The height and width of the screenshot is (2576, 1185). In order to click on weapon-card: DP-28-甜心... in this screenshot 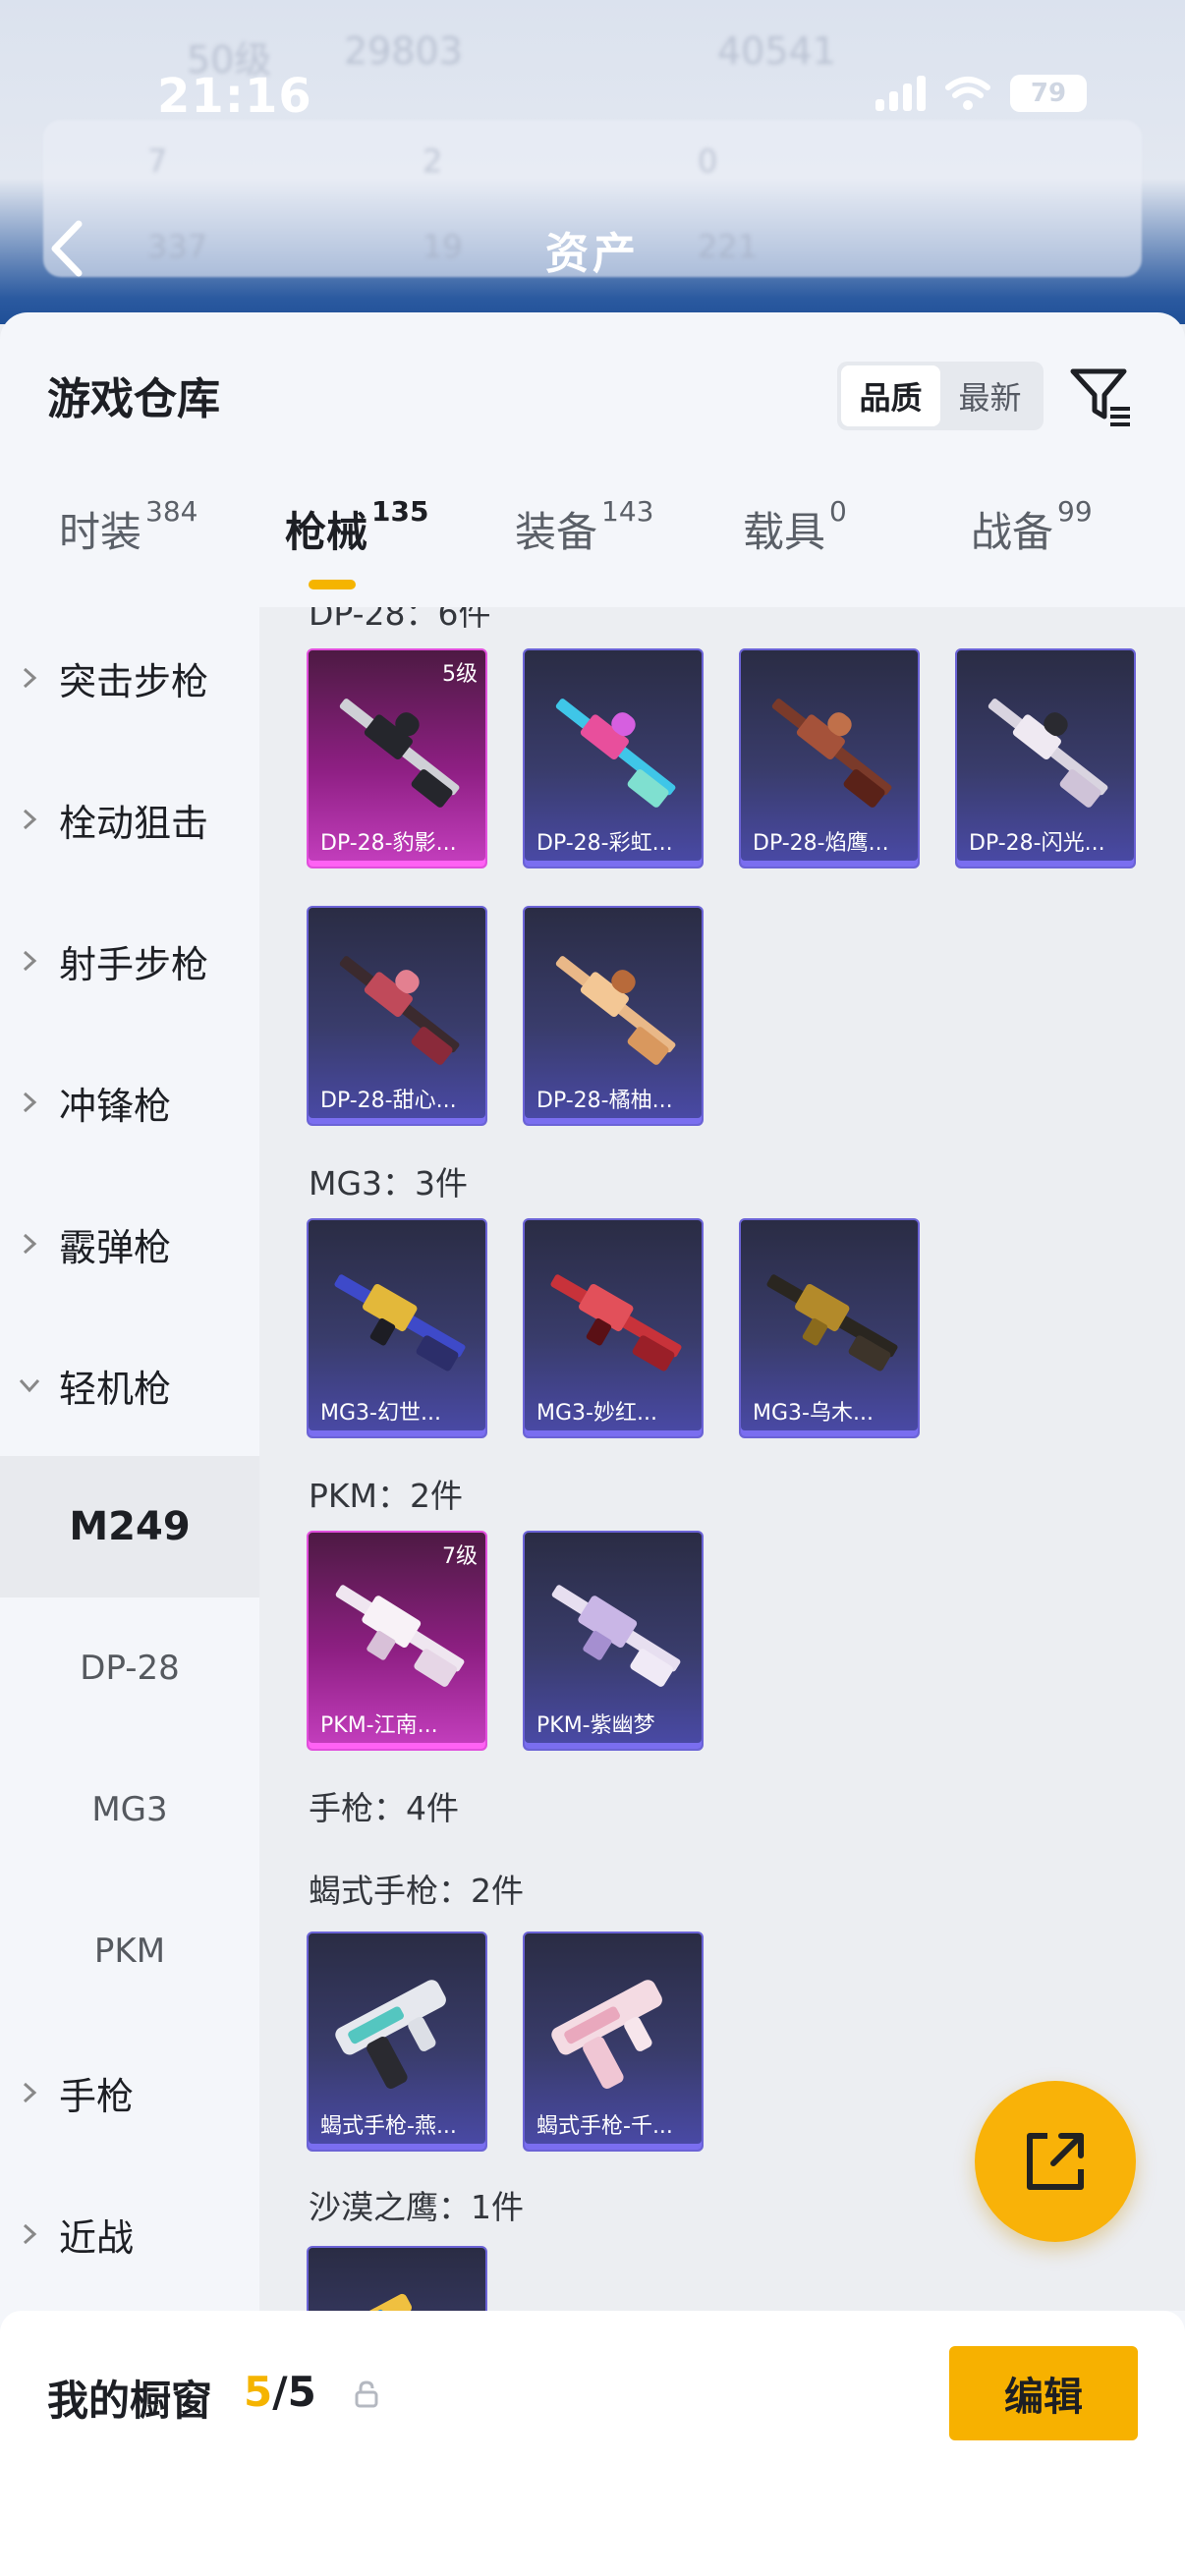, I will do `click(397, 1016)`.